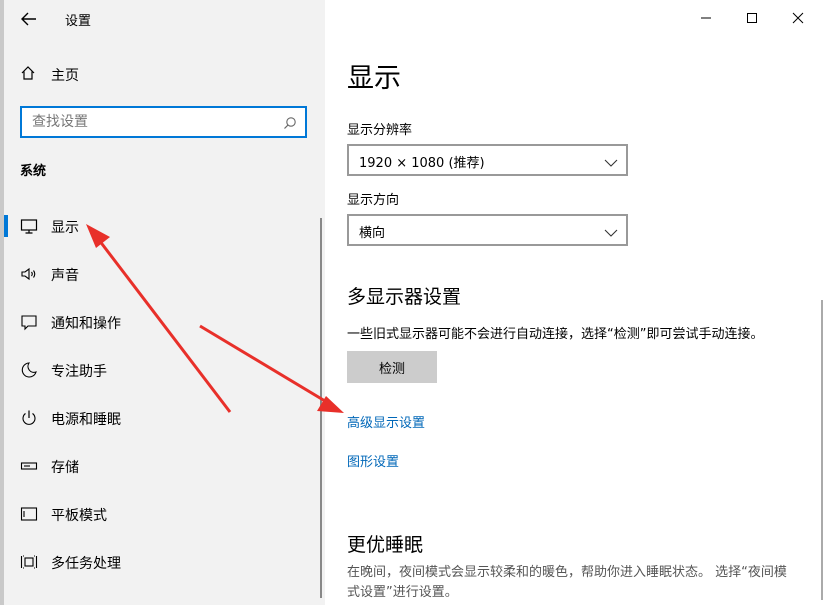 This screenshot has width=825, height=605. What do you see at coordinates (29, 226) in the screenshot?
I see `monitor-icon` at bounding box center [29, 226].